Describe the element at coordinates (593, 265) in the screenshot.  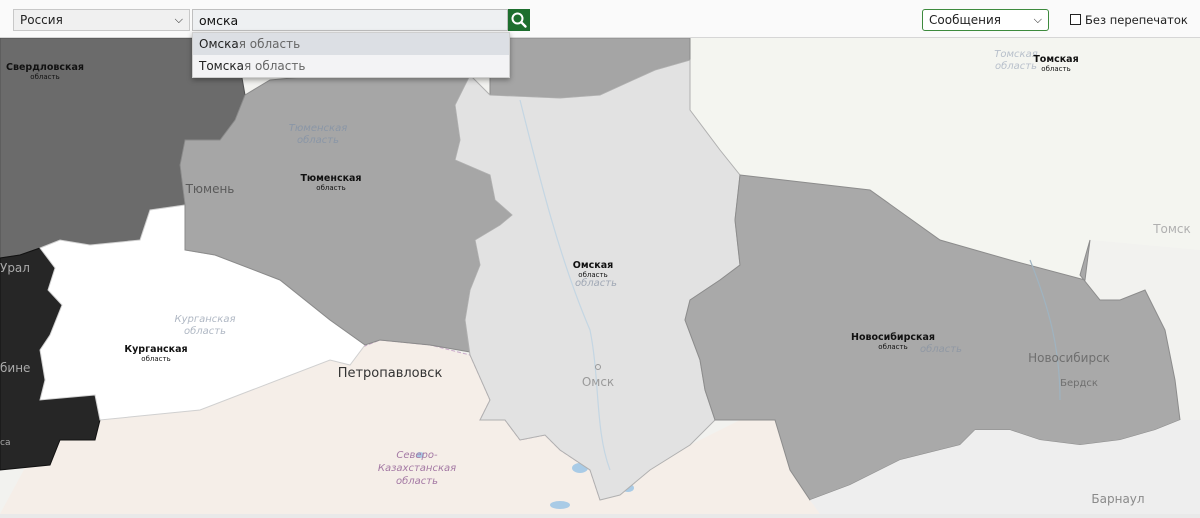
I see `omsk-label: Омская` at that location.